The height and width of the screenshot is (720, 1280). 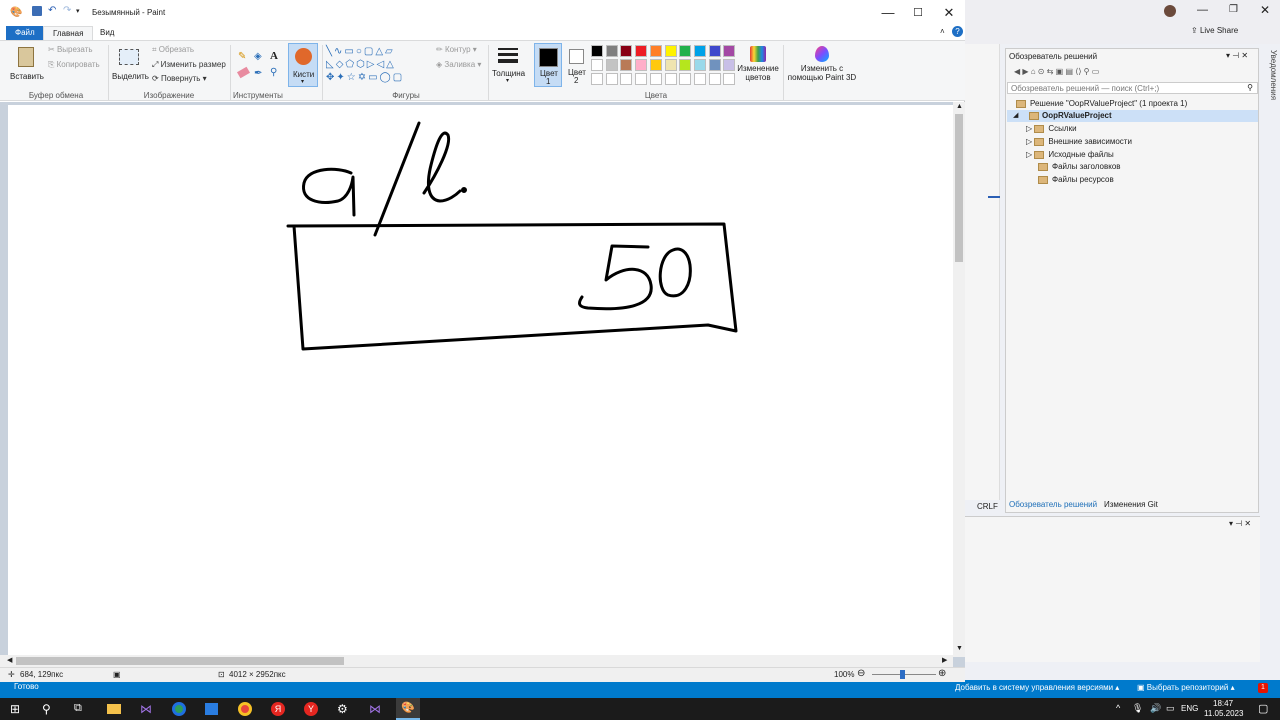 I want to click on language-indicator: ENG, so click(x=1189, y=708).